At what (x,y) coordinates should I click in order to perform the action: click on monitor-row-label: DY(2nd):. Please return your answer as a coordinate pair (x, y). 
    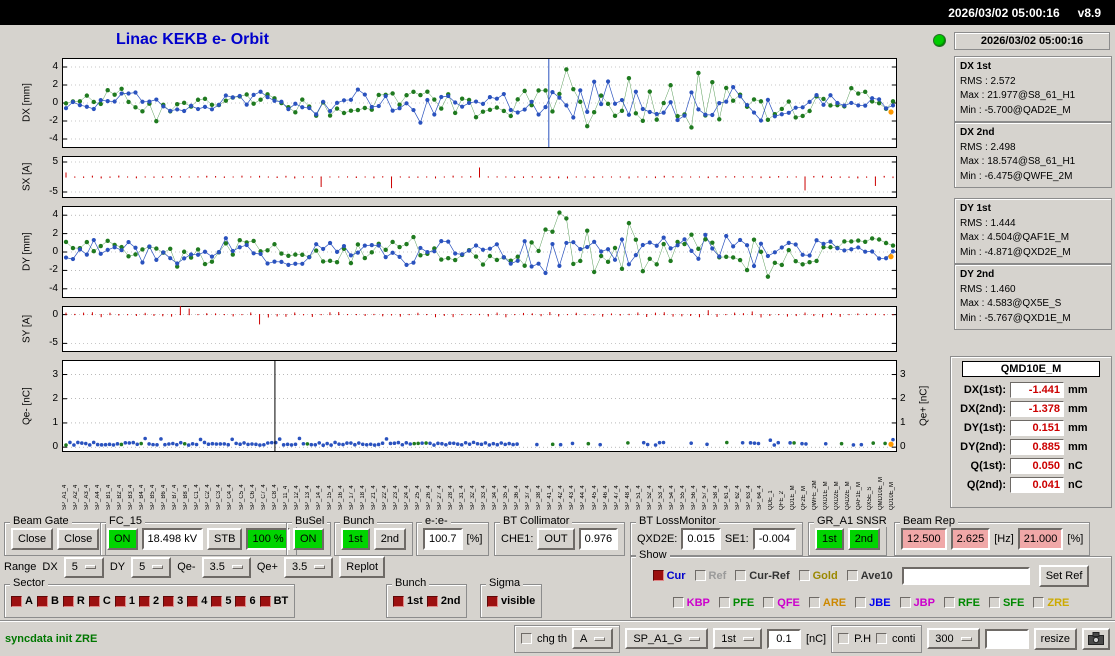
    Looking at the image, I should click on (983, 447).